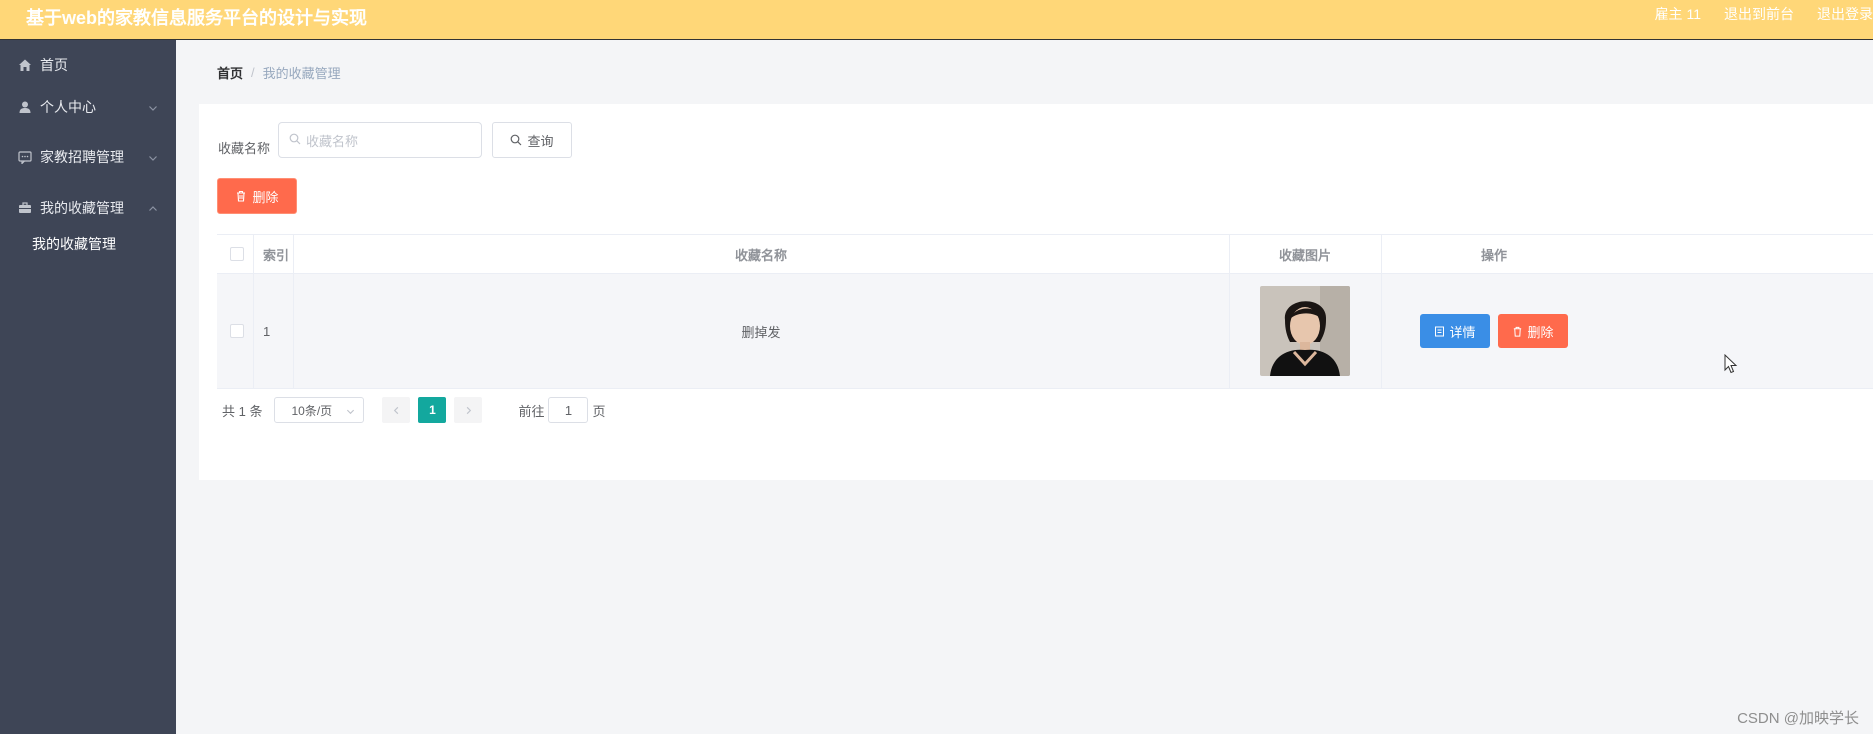 The image size is (1873, 734). What do you see at coordinates (25, 107) in the screenshot?
I see `user-icon` at bounding box center [25, 107].